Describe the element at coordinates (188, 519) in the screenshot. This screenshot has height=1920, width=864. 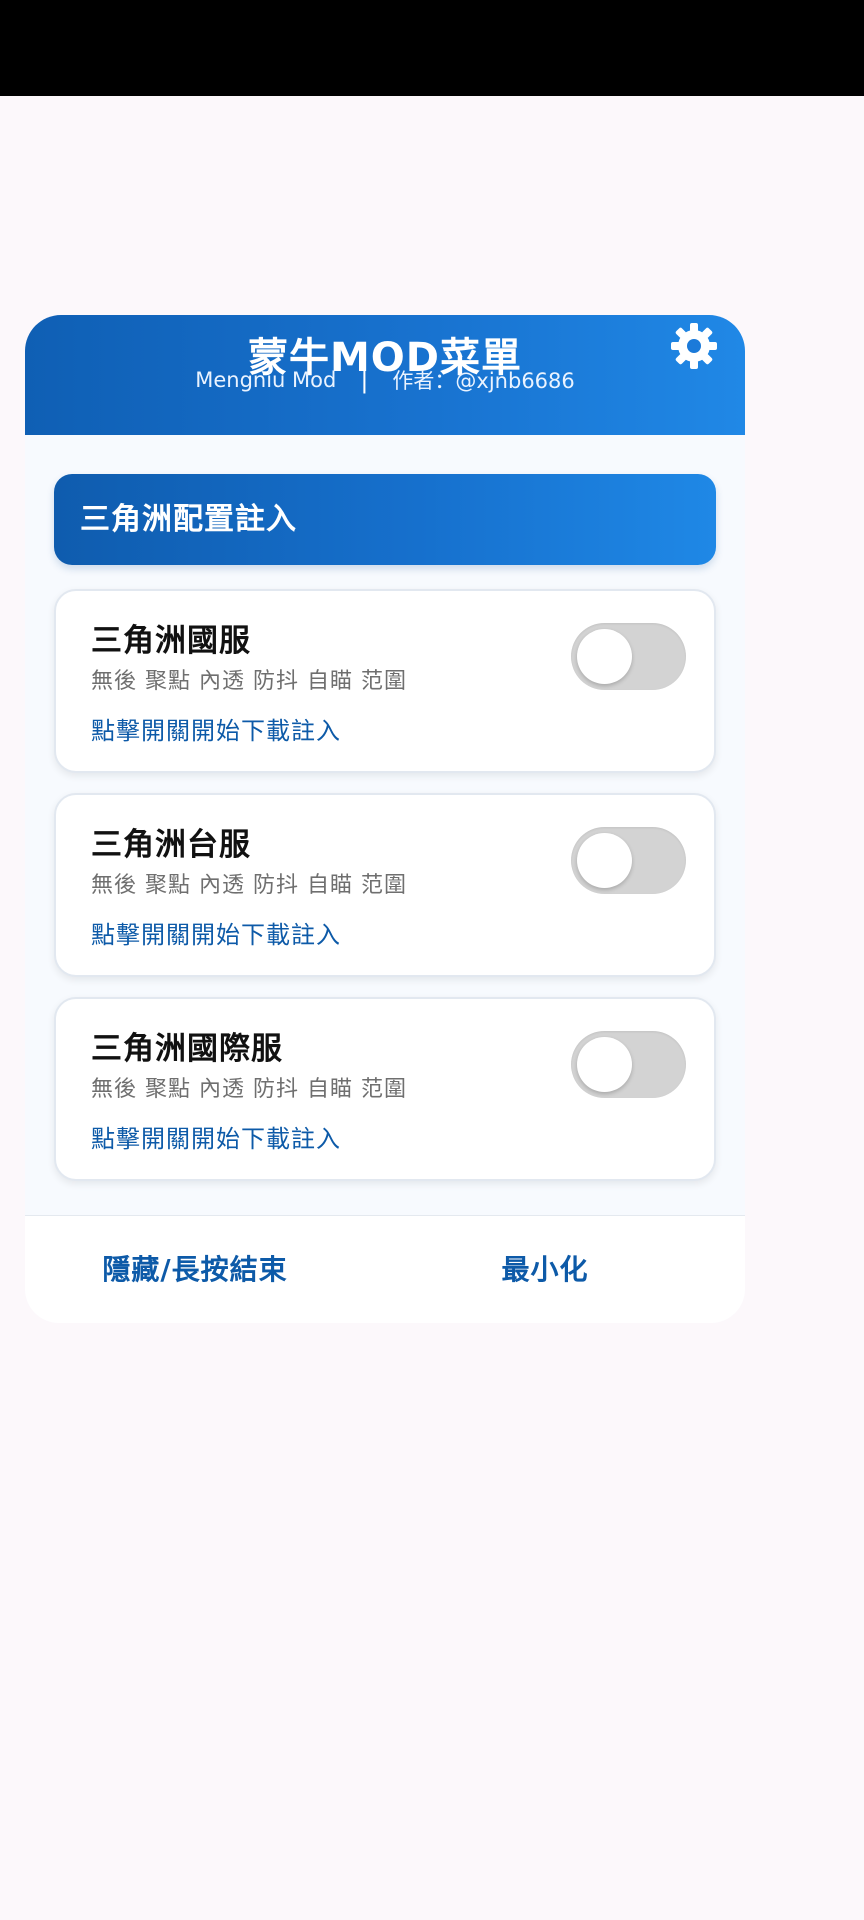
I see `section-title: 三角洲配置註入` at that location.